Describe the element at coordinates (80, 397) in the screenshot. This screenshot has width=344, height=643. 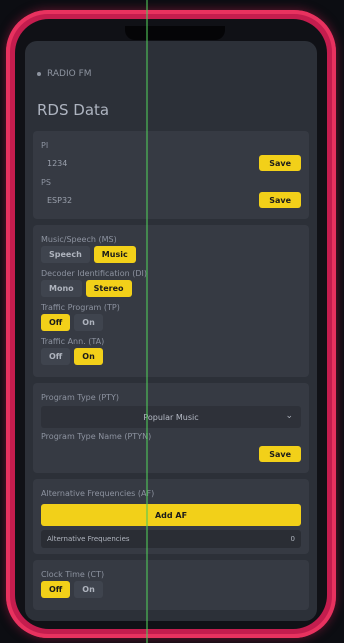
I see `pty-label: Program Type (PTY)` at that location.